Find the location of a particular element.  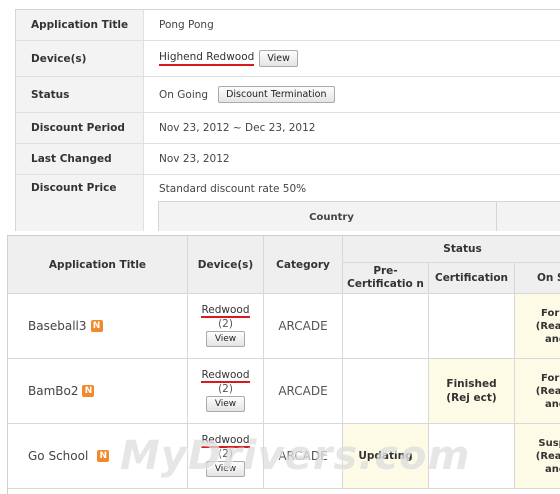

header-certification: Certification is located at coordinates (472, 278).